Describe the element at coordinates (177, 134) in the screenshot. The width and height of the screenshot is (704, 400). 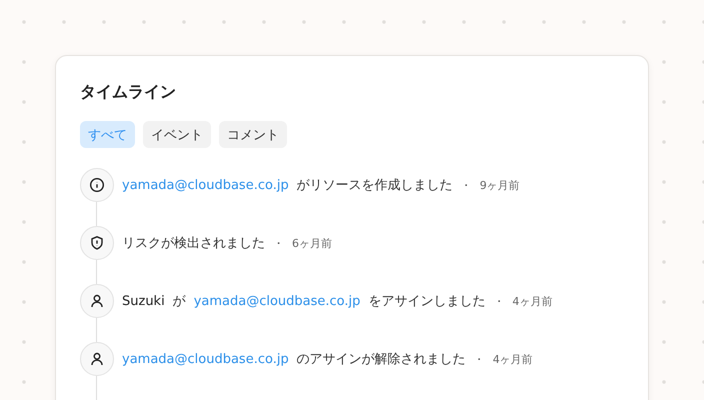
I see `filter-tab: イベント` at that location.